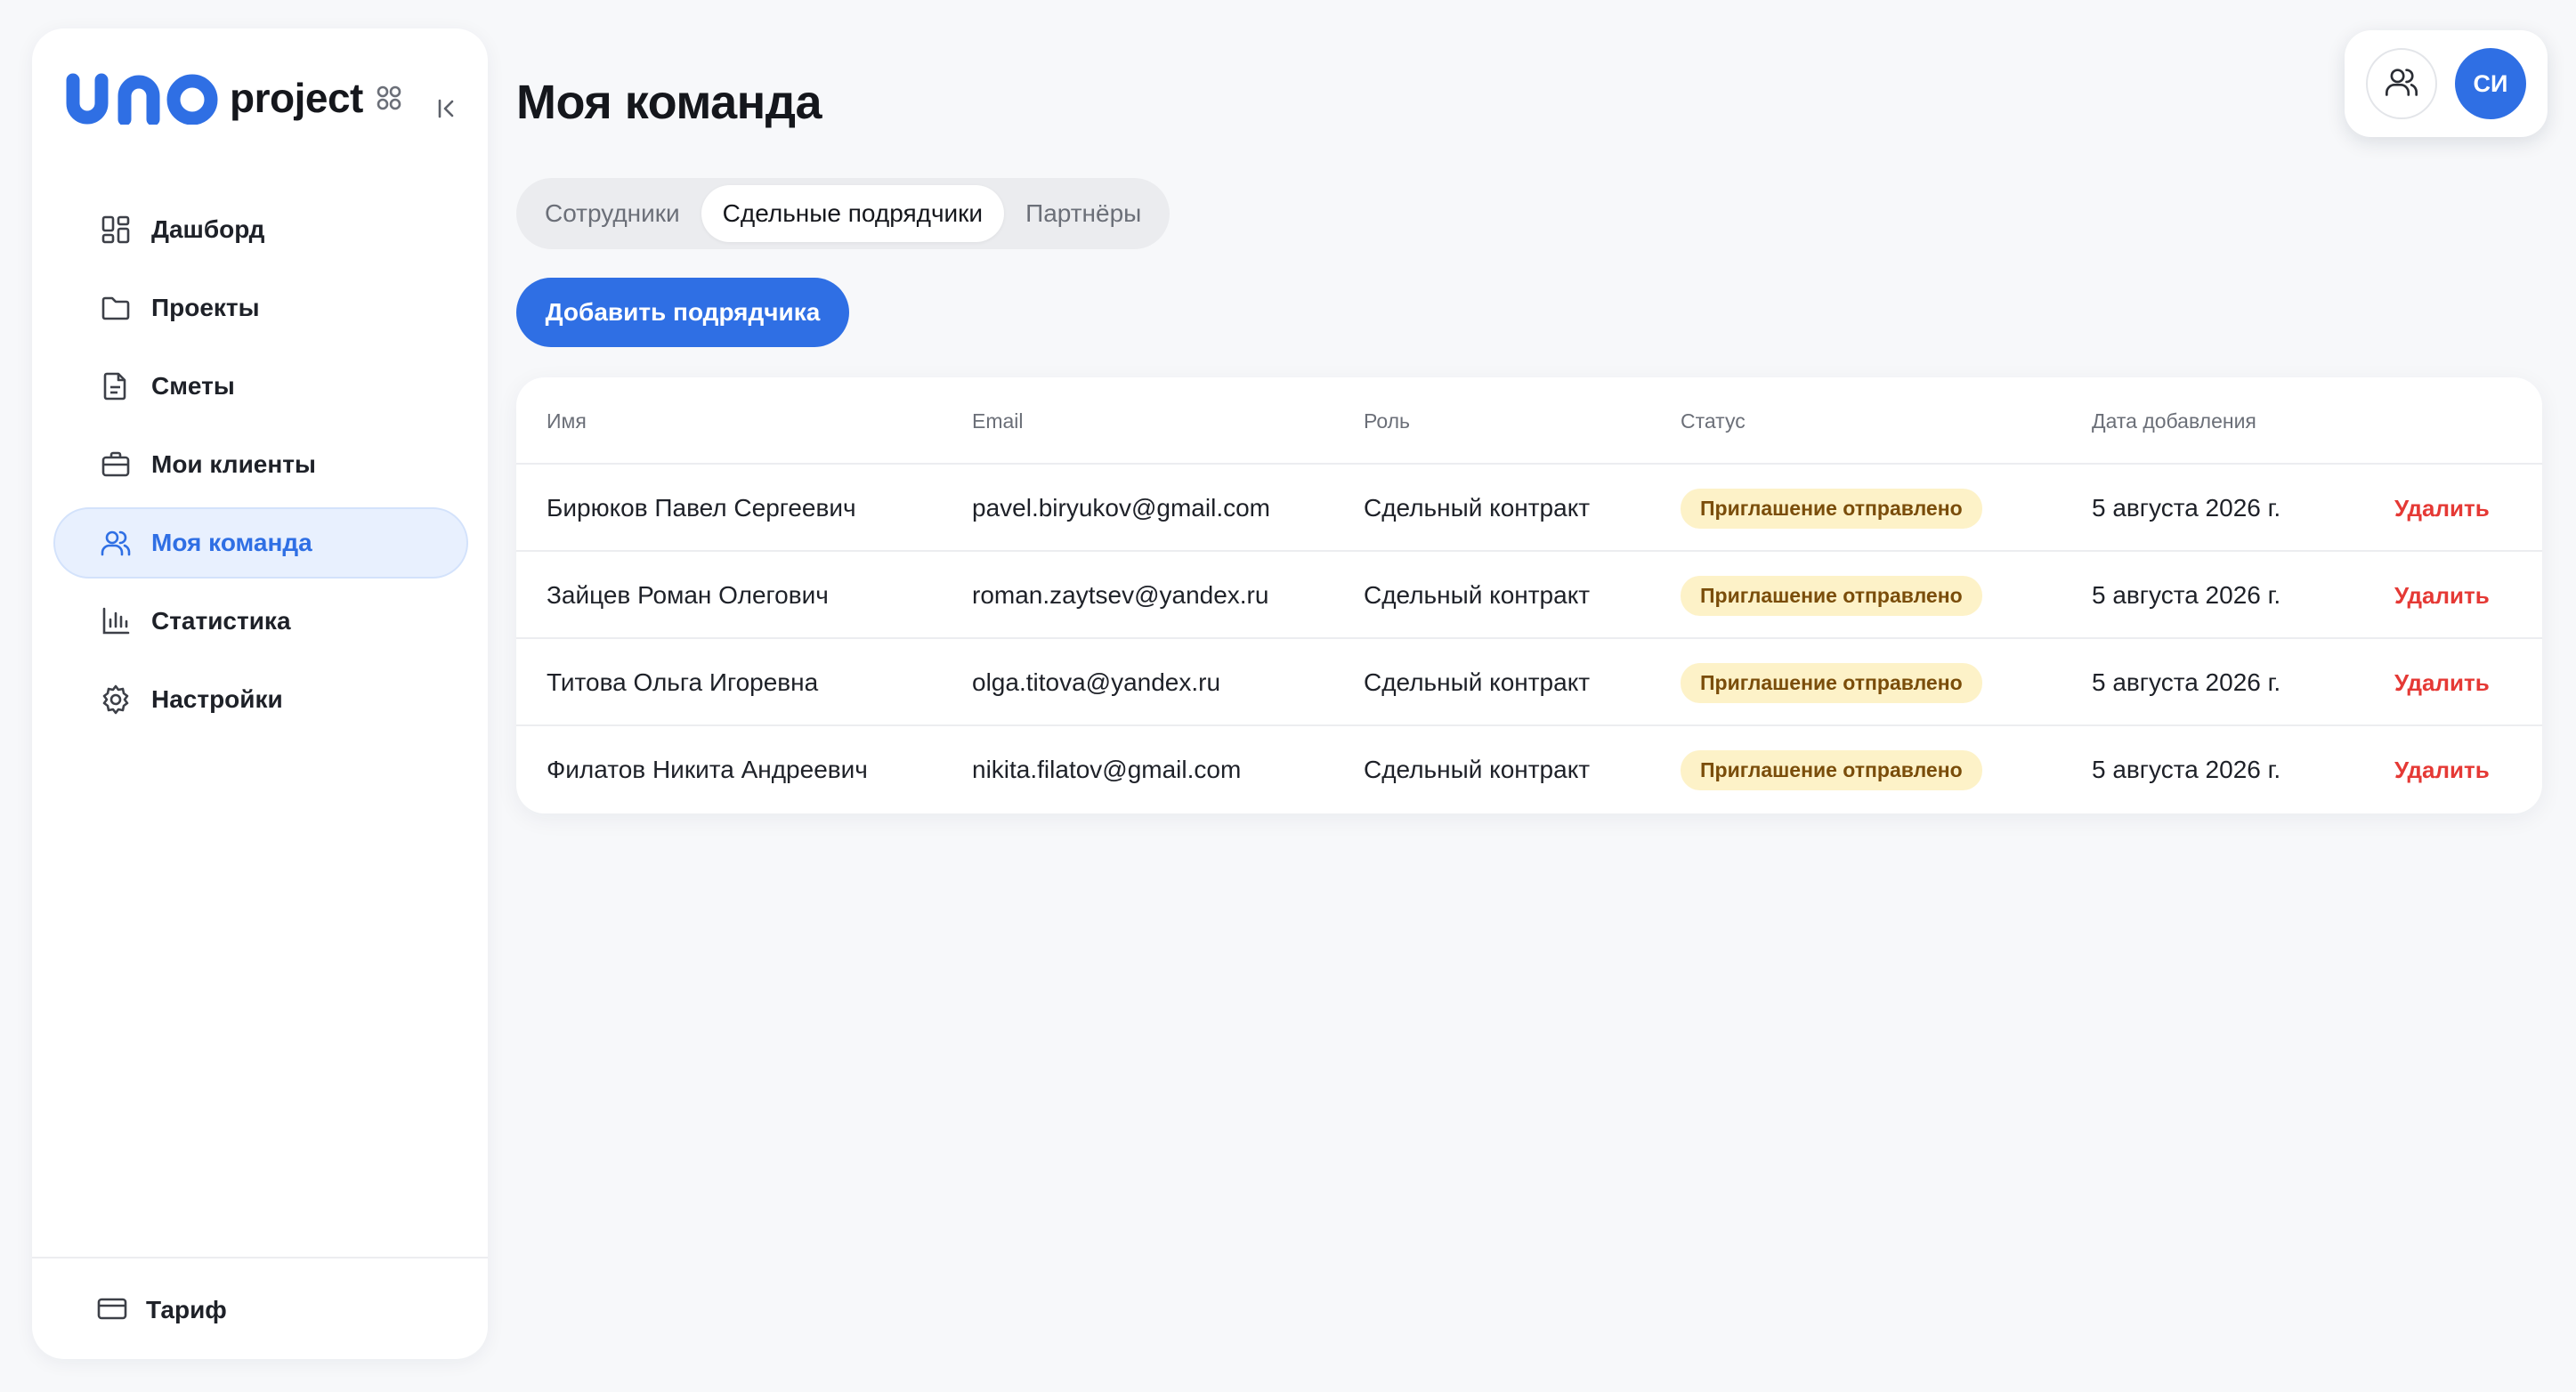  Describe the element at coordinates (683, 312) in the screenshot. I see `add-contractor-button: Добавить подрядчика` at that location.